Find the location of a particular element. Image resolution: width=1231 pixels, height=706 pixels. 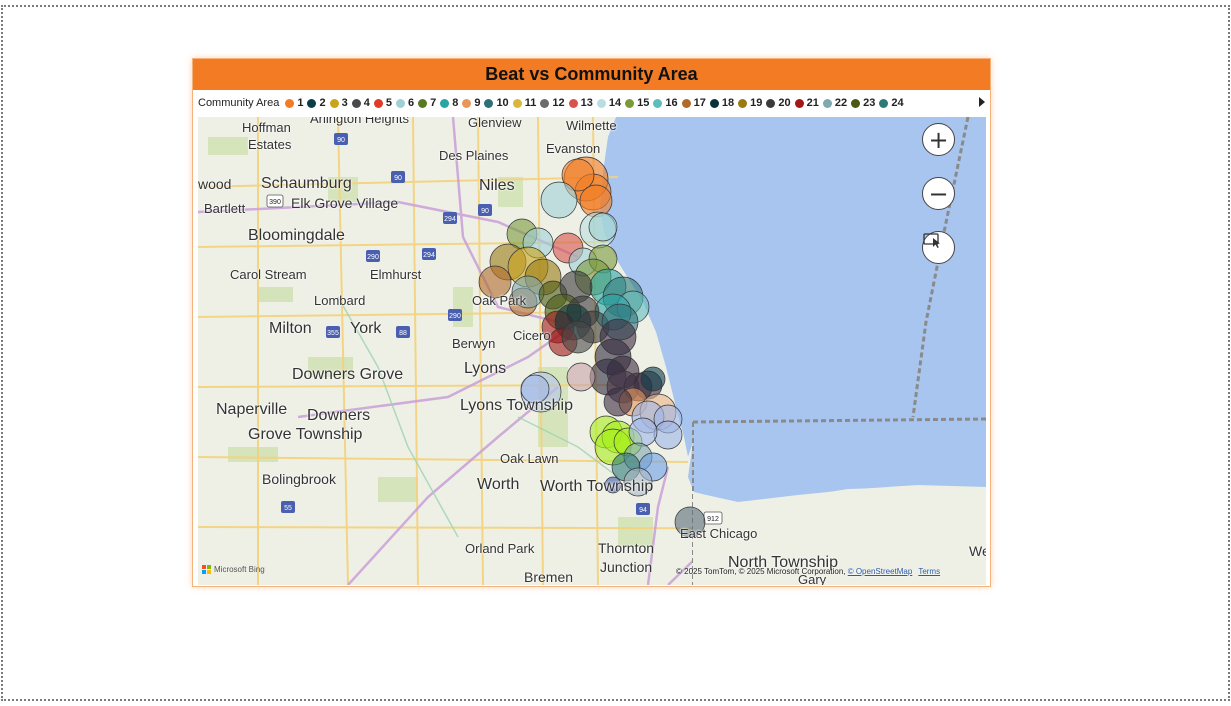

legend-item-7: 7 is located at coordinates (427, 103).